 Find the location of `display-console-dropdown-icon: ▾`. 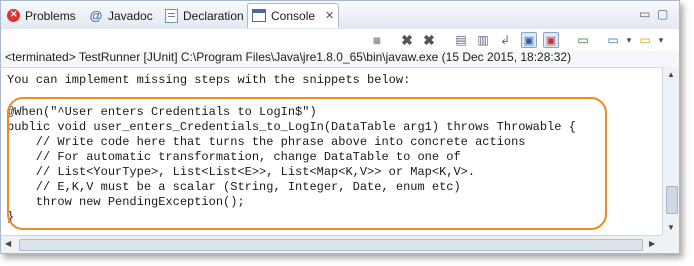

display-console-dropdown-icon: ▾ is located at coordinates (629, 40).